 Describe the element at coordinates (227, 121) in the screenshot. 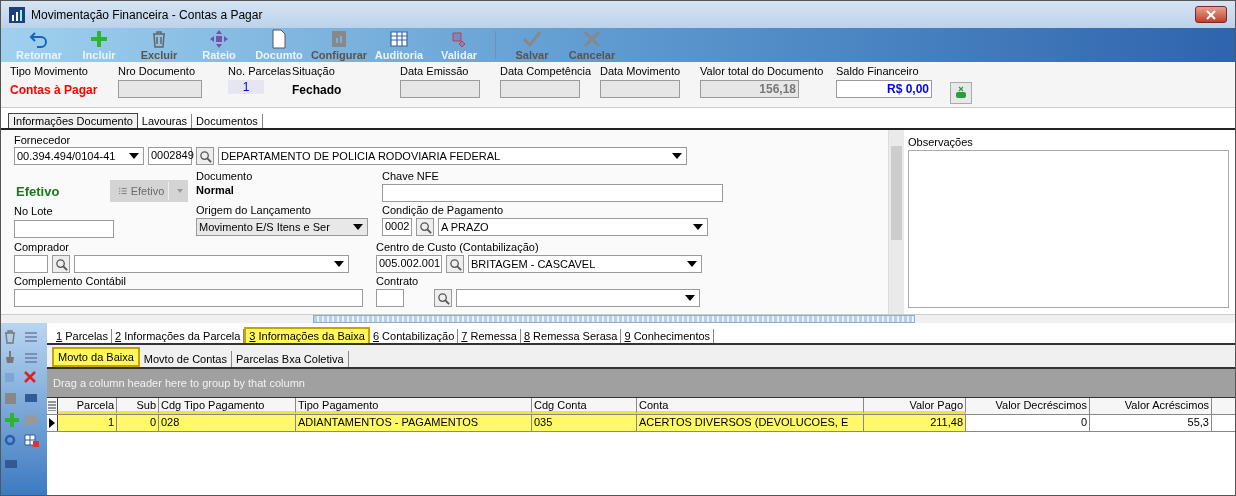

I see `tab: Documentos` at that location.